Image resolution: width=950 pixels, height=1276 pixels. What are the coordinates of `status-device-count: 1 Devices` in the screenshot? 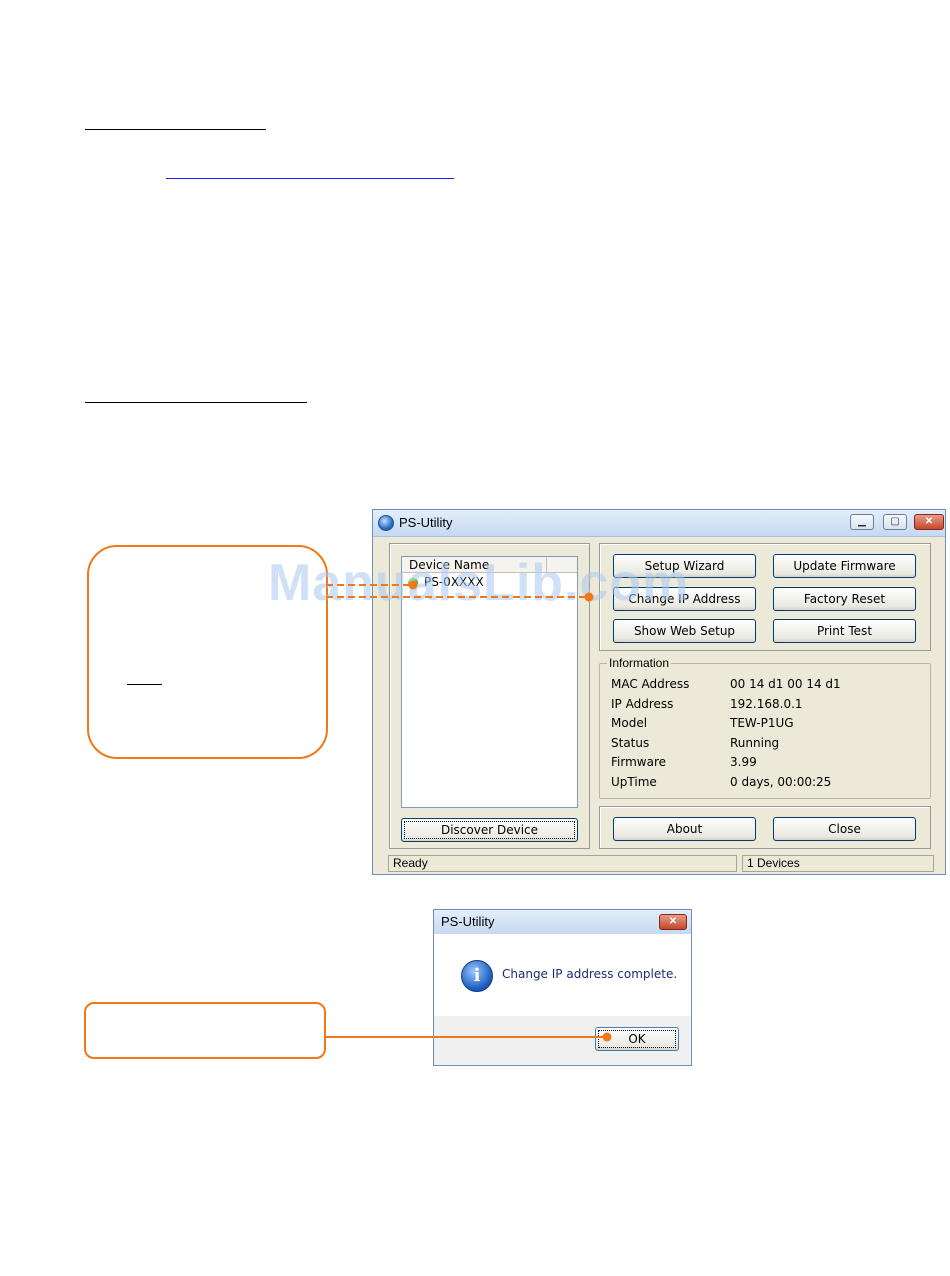 It's located at (838, 863).